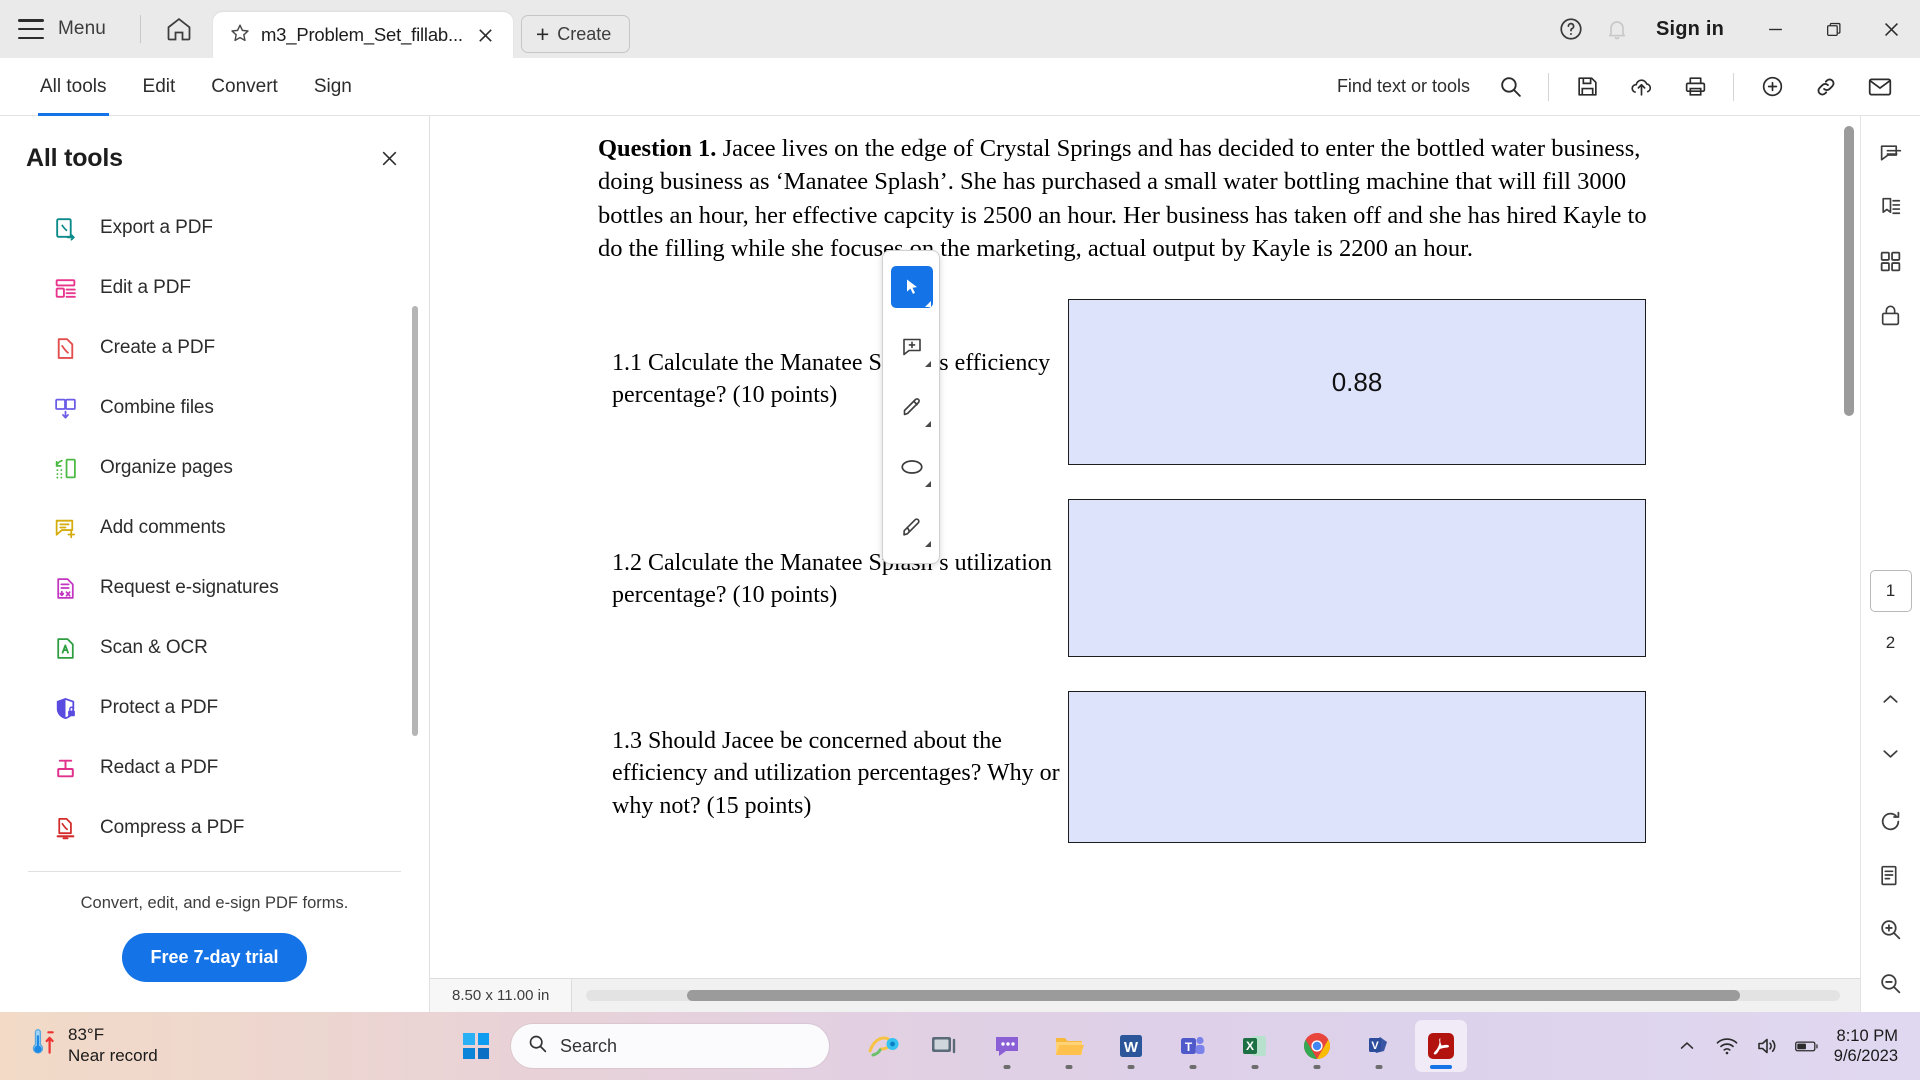 This screenshot has height=1080, width=1920. Describe the element at coordinates (542, 33) in the screenshot. I see `plus-icon: +` at that location.